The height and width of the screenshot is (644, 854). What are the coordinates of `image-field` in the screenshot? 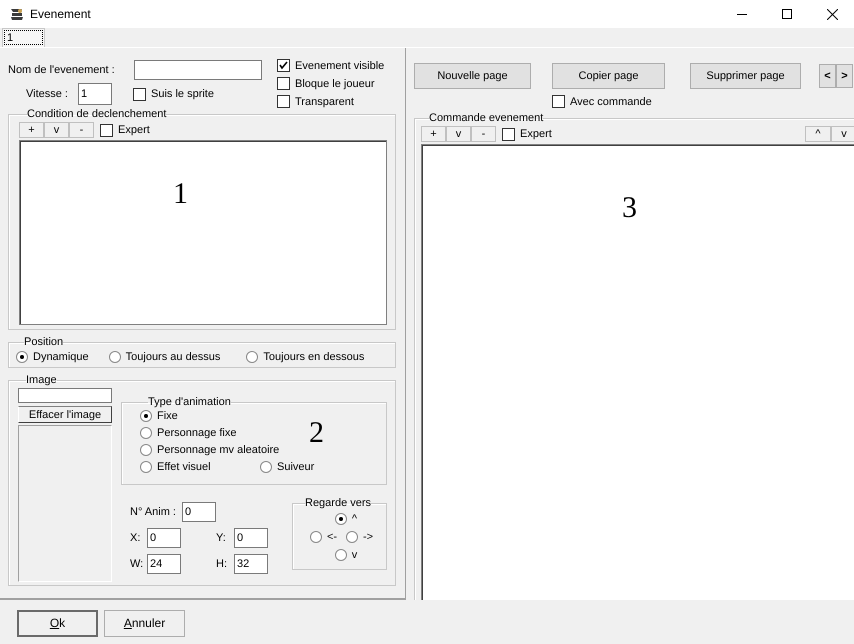 It's located at (65, 395).